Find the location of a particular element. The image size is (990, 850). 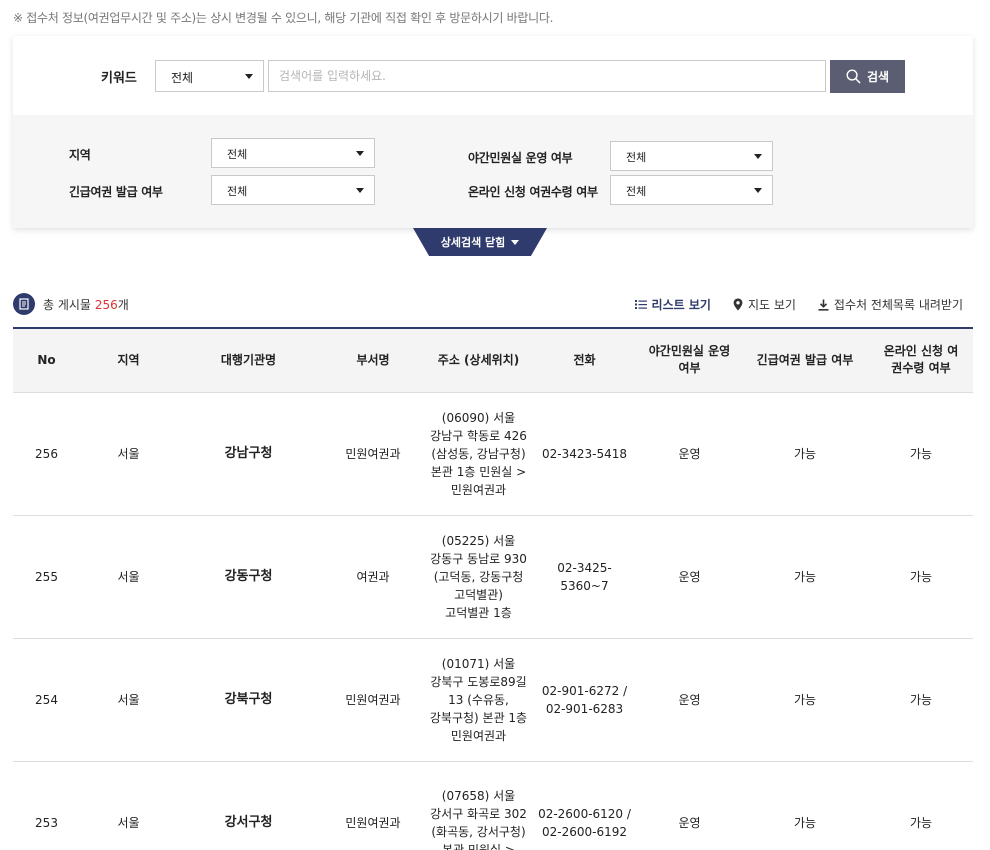

keyword-scope-value: 전체 is located at coordinates (182, 78).